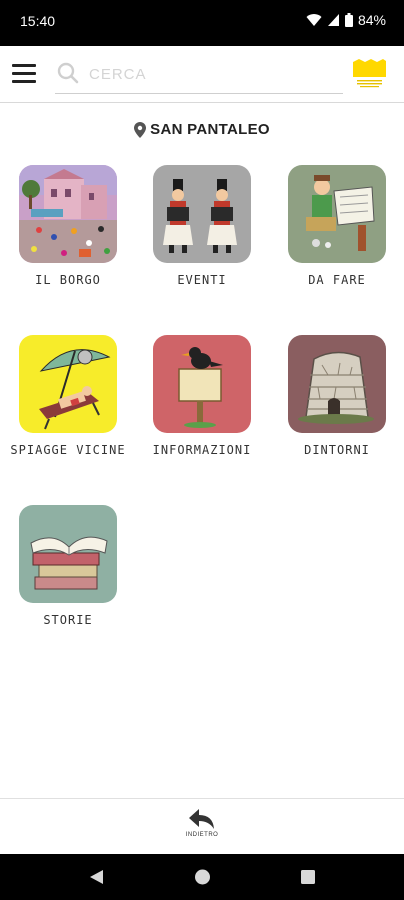 Image resolution: width=404 pixels, height=900 pixels. What do you see at coordinates (68, 280) in the screenshot?
I see `tile-label: IL BORGO` at bounding box center [68, 280].